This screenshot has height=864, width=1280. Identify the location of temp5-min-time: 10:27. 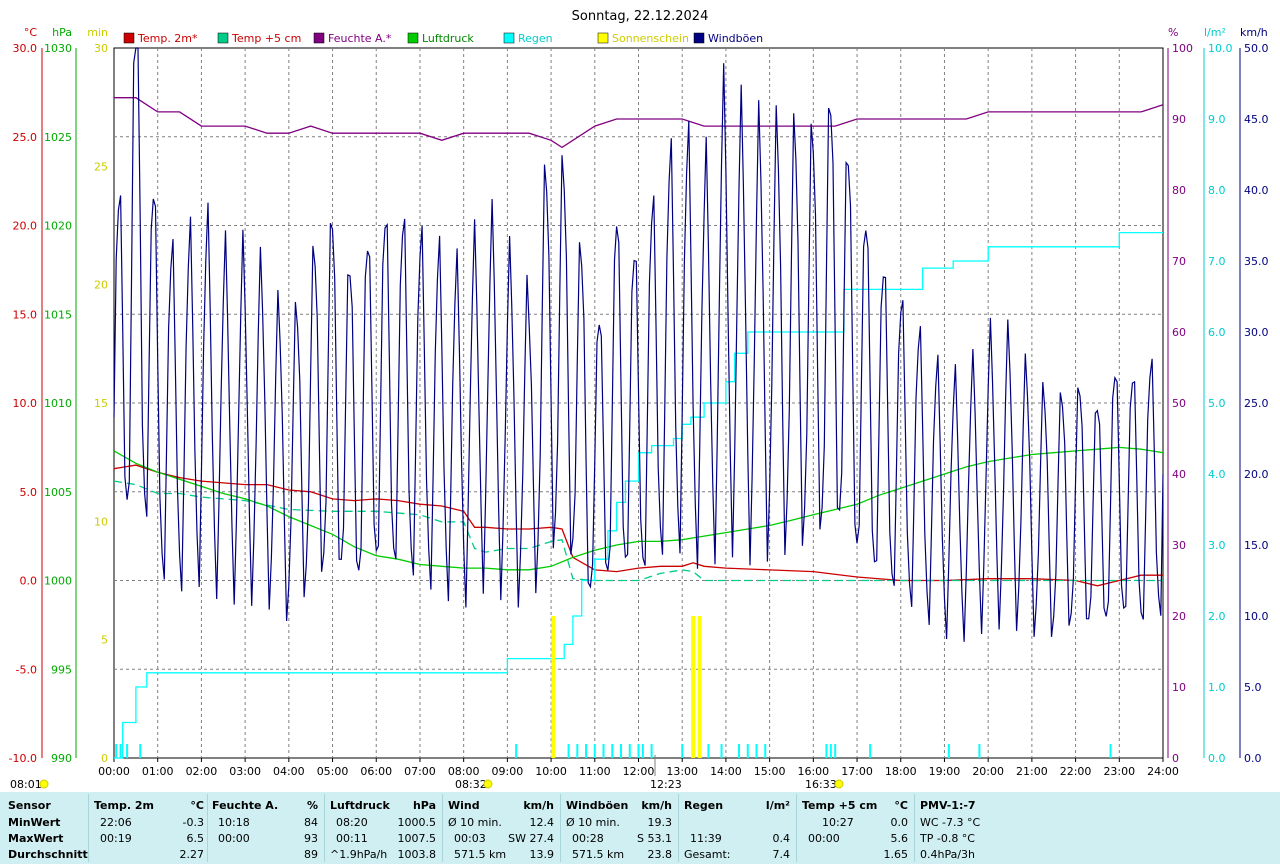
(838, 822).